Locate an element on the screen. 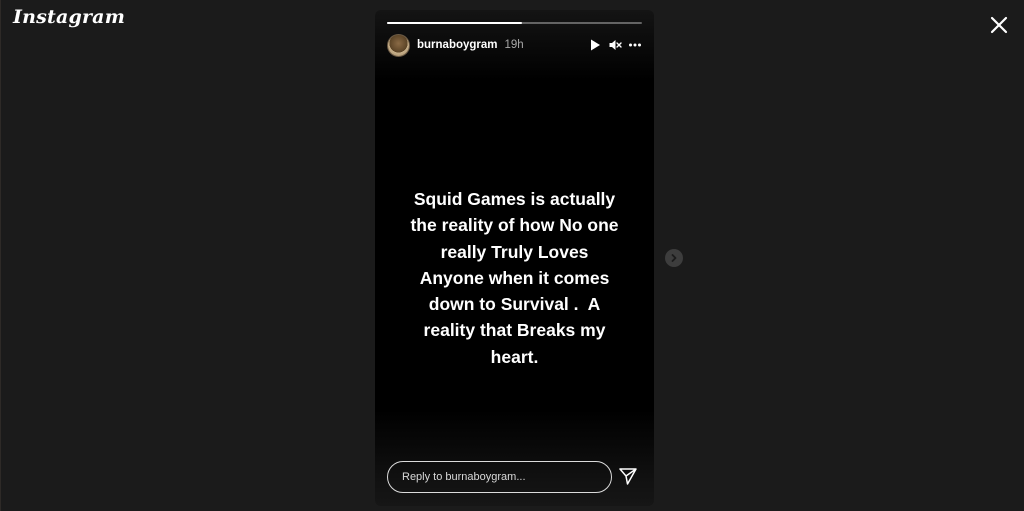 This screenshot has height=511, width=1024. reply-input is located at coordinates (499, 477).